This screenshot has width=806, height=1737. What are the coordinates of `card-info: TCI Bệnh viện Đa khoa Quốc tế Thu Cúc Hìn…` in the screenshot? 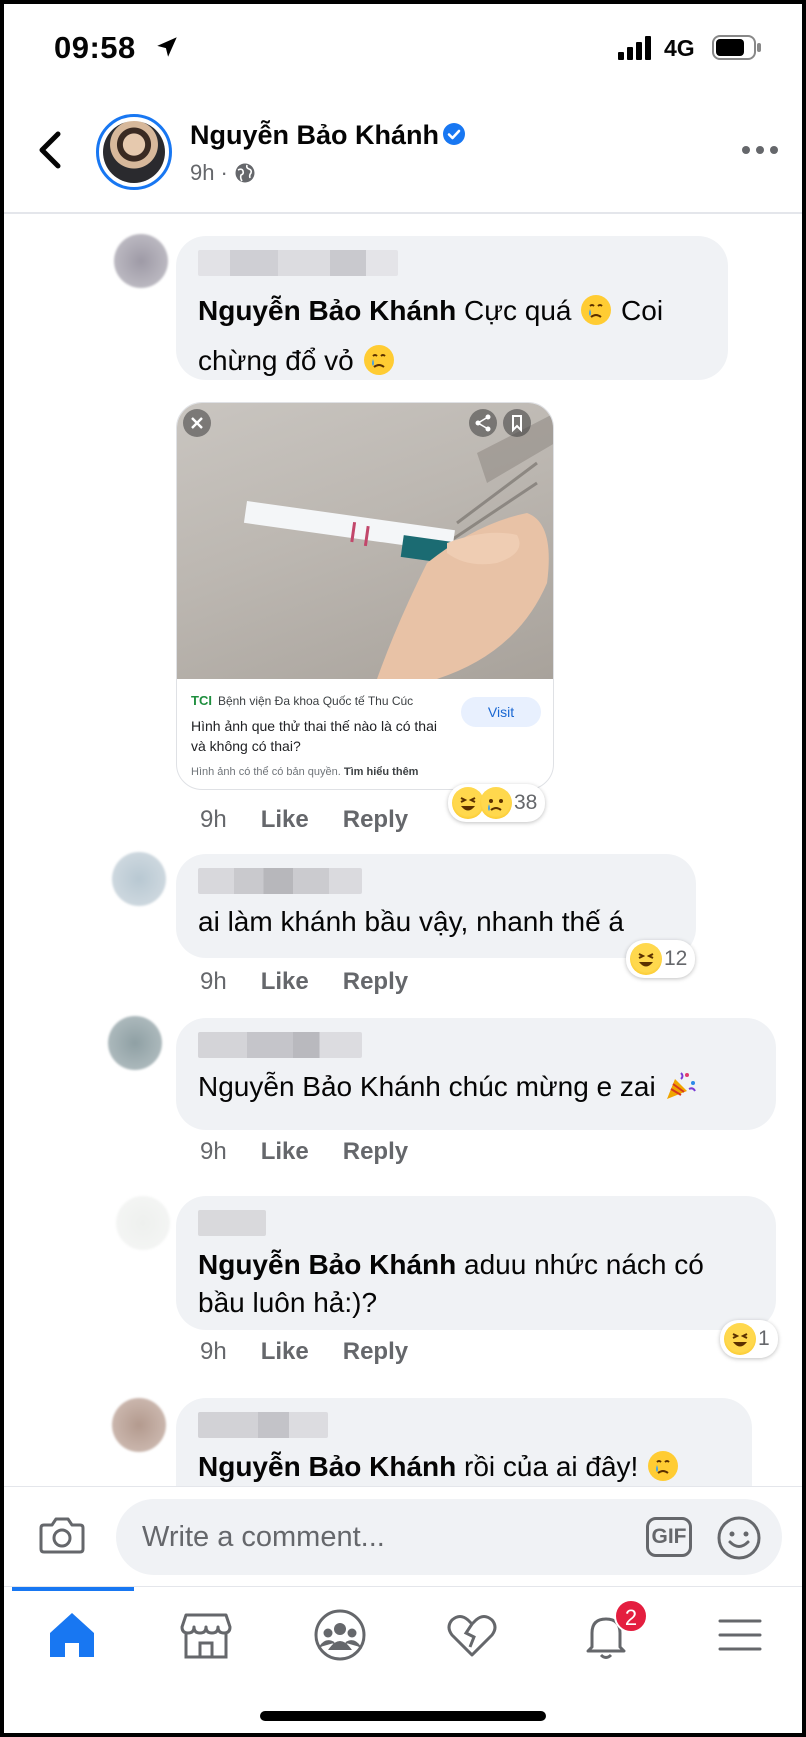 It's located at (365, 734).